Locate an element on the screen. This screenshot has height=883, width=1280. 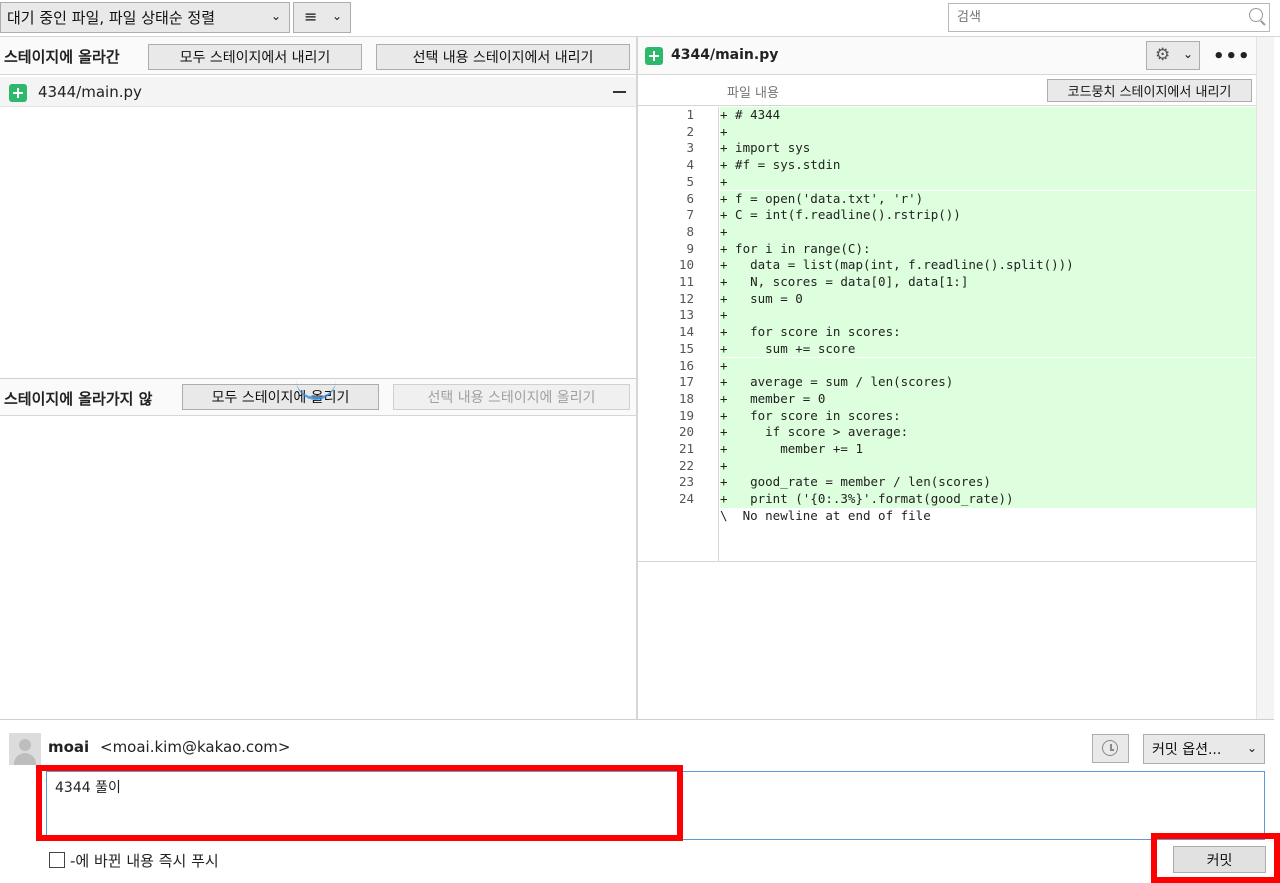
line-number: 16 is located at coordinates (686, 365).